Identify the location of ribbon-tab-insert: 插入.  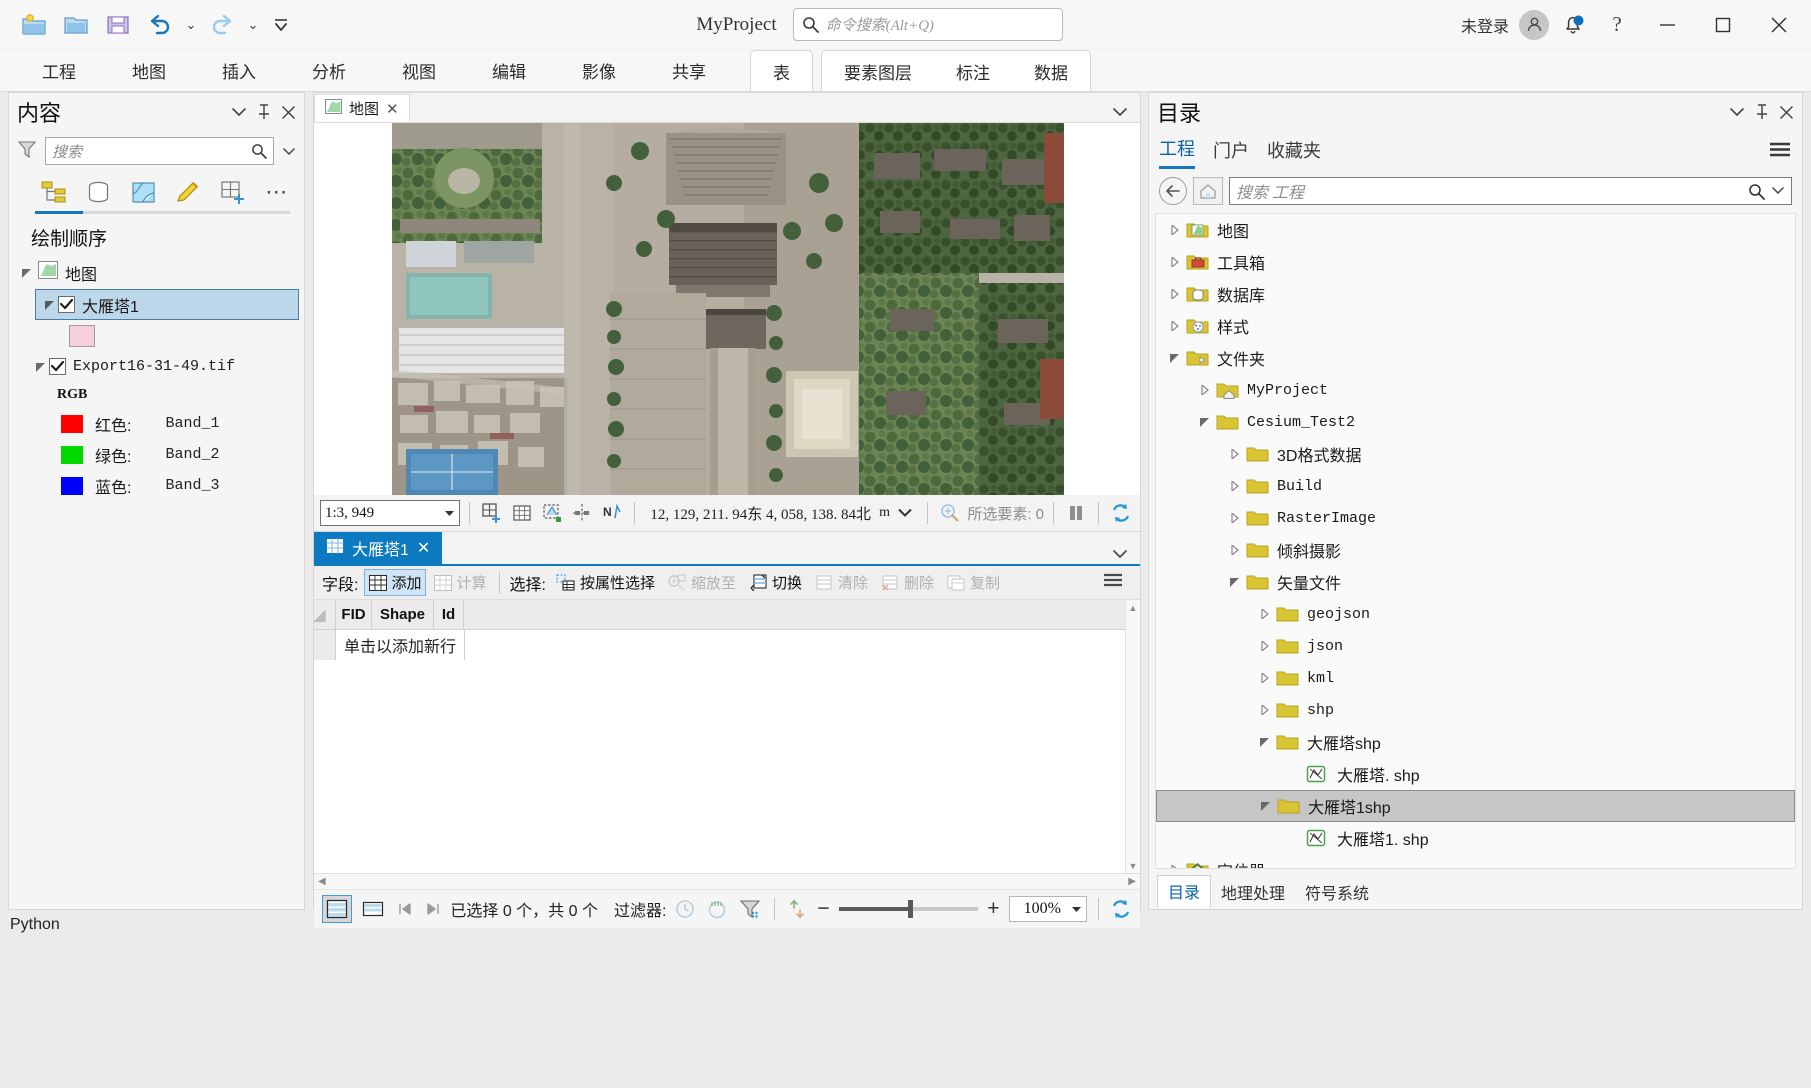
(239, 70).